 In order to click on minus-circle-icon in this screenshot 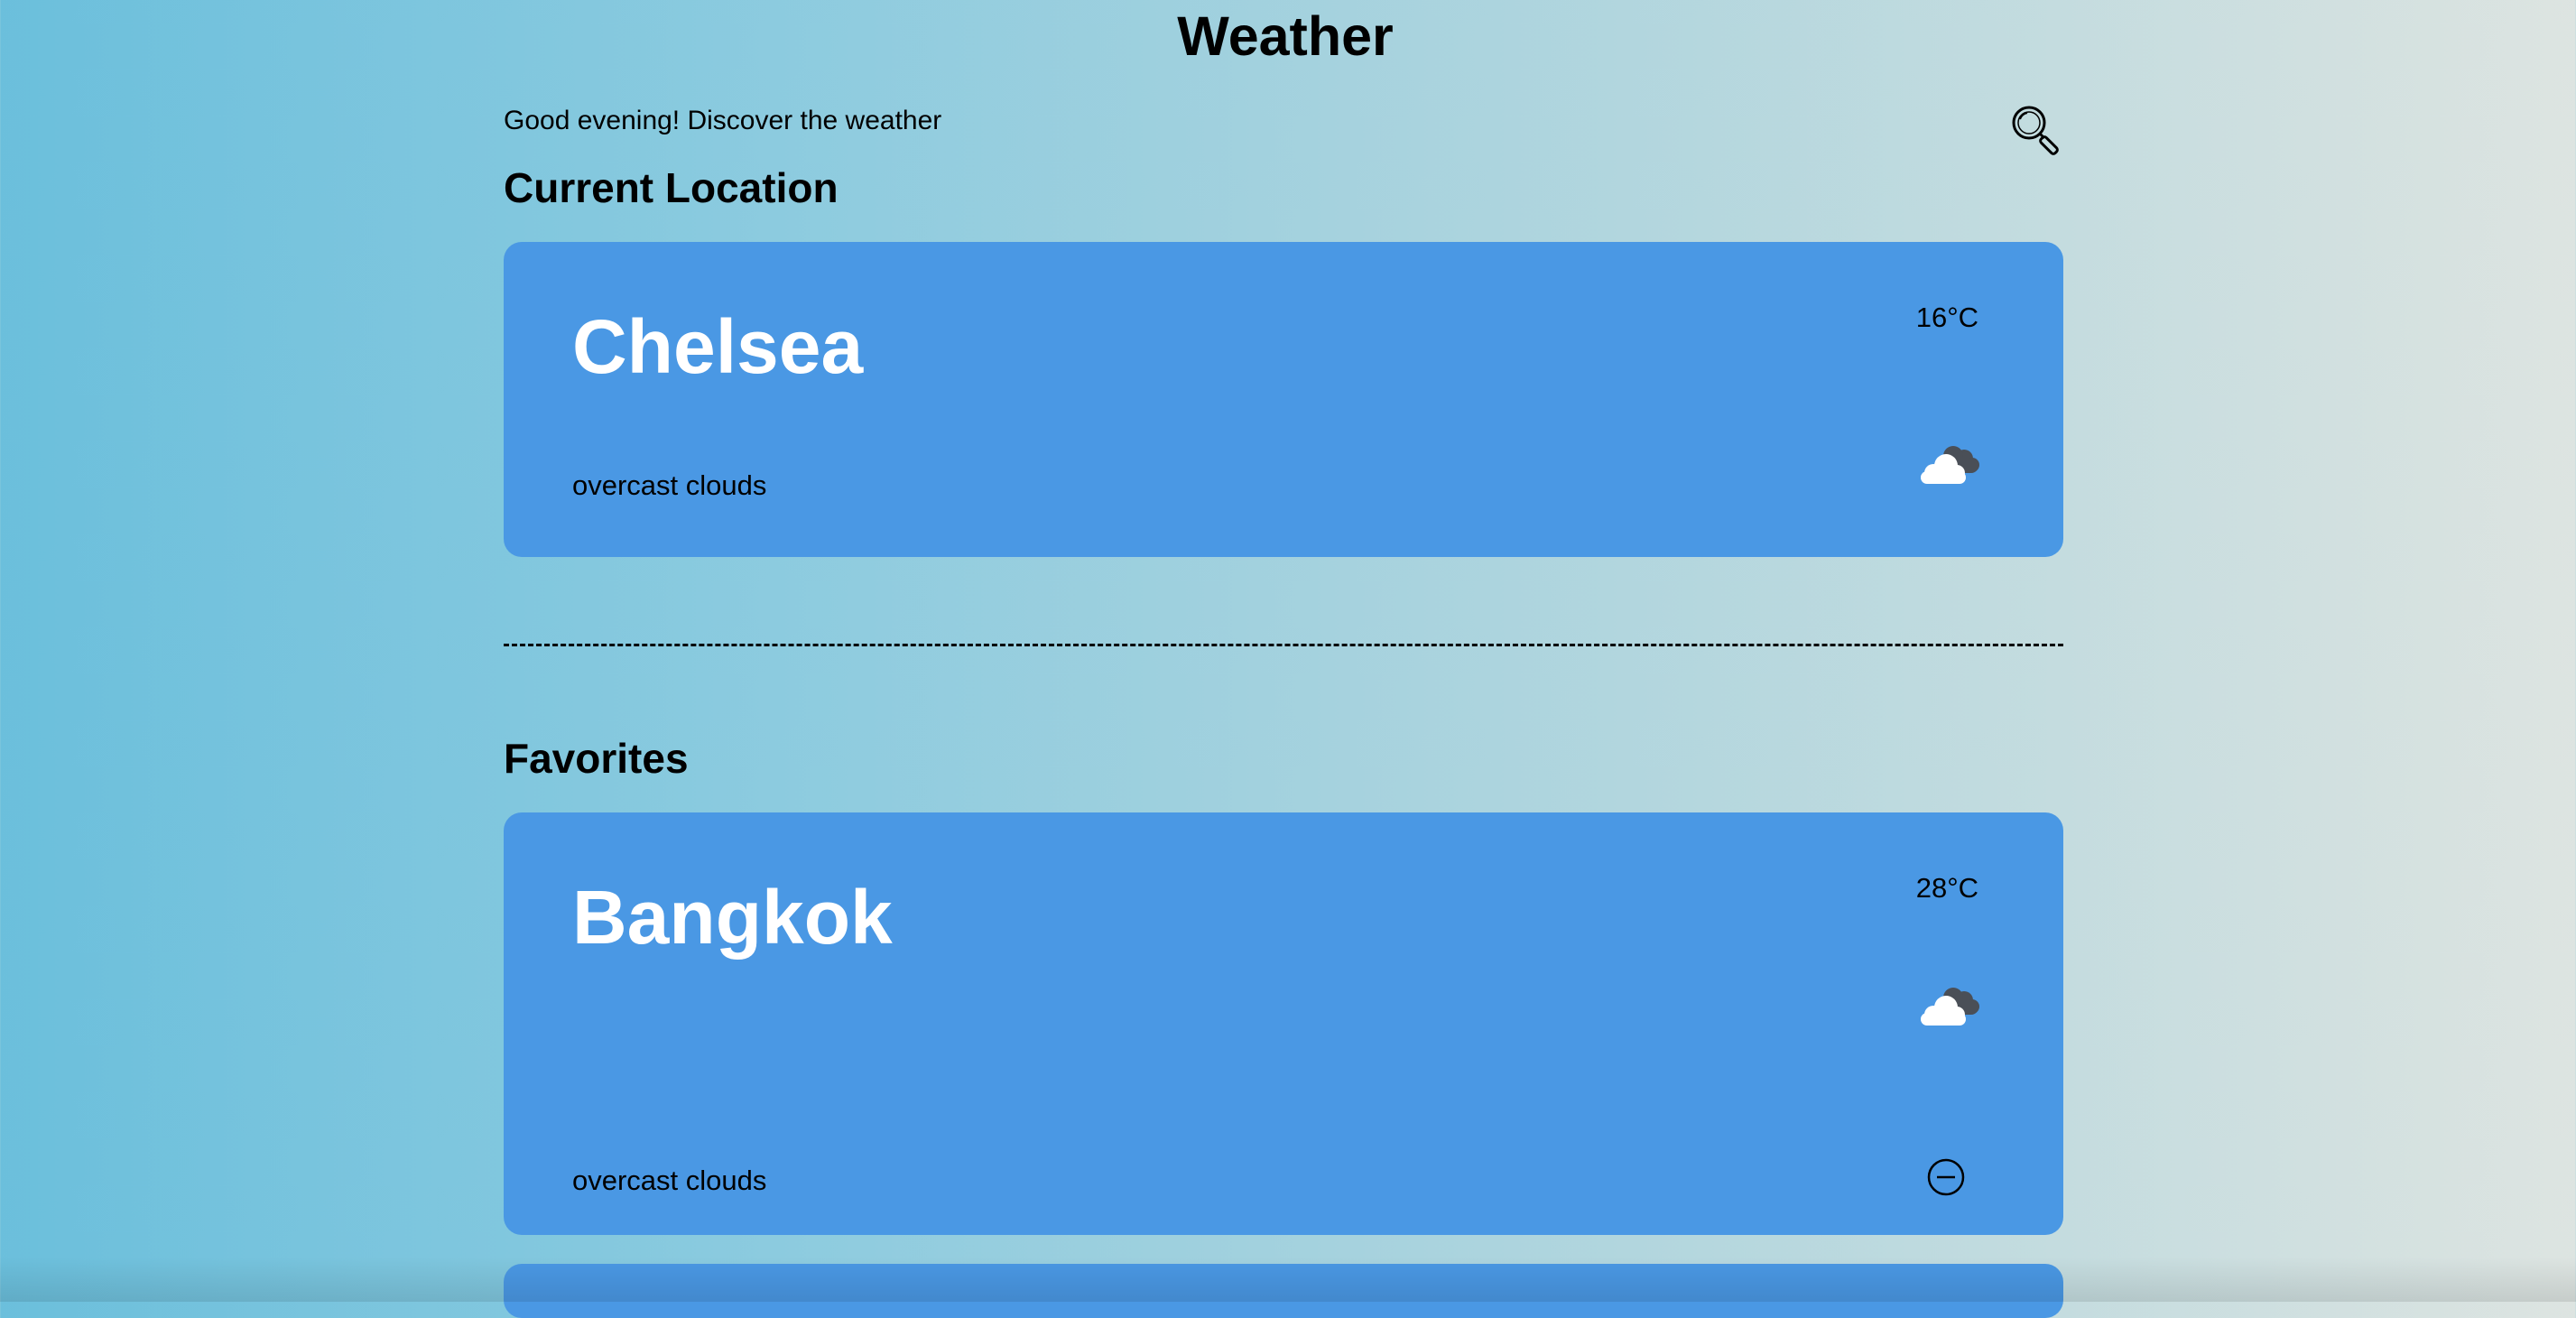, I will do `click(1946, 1177)`.